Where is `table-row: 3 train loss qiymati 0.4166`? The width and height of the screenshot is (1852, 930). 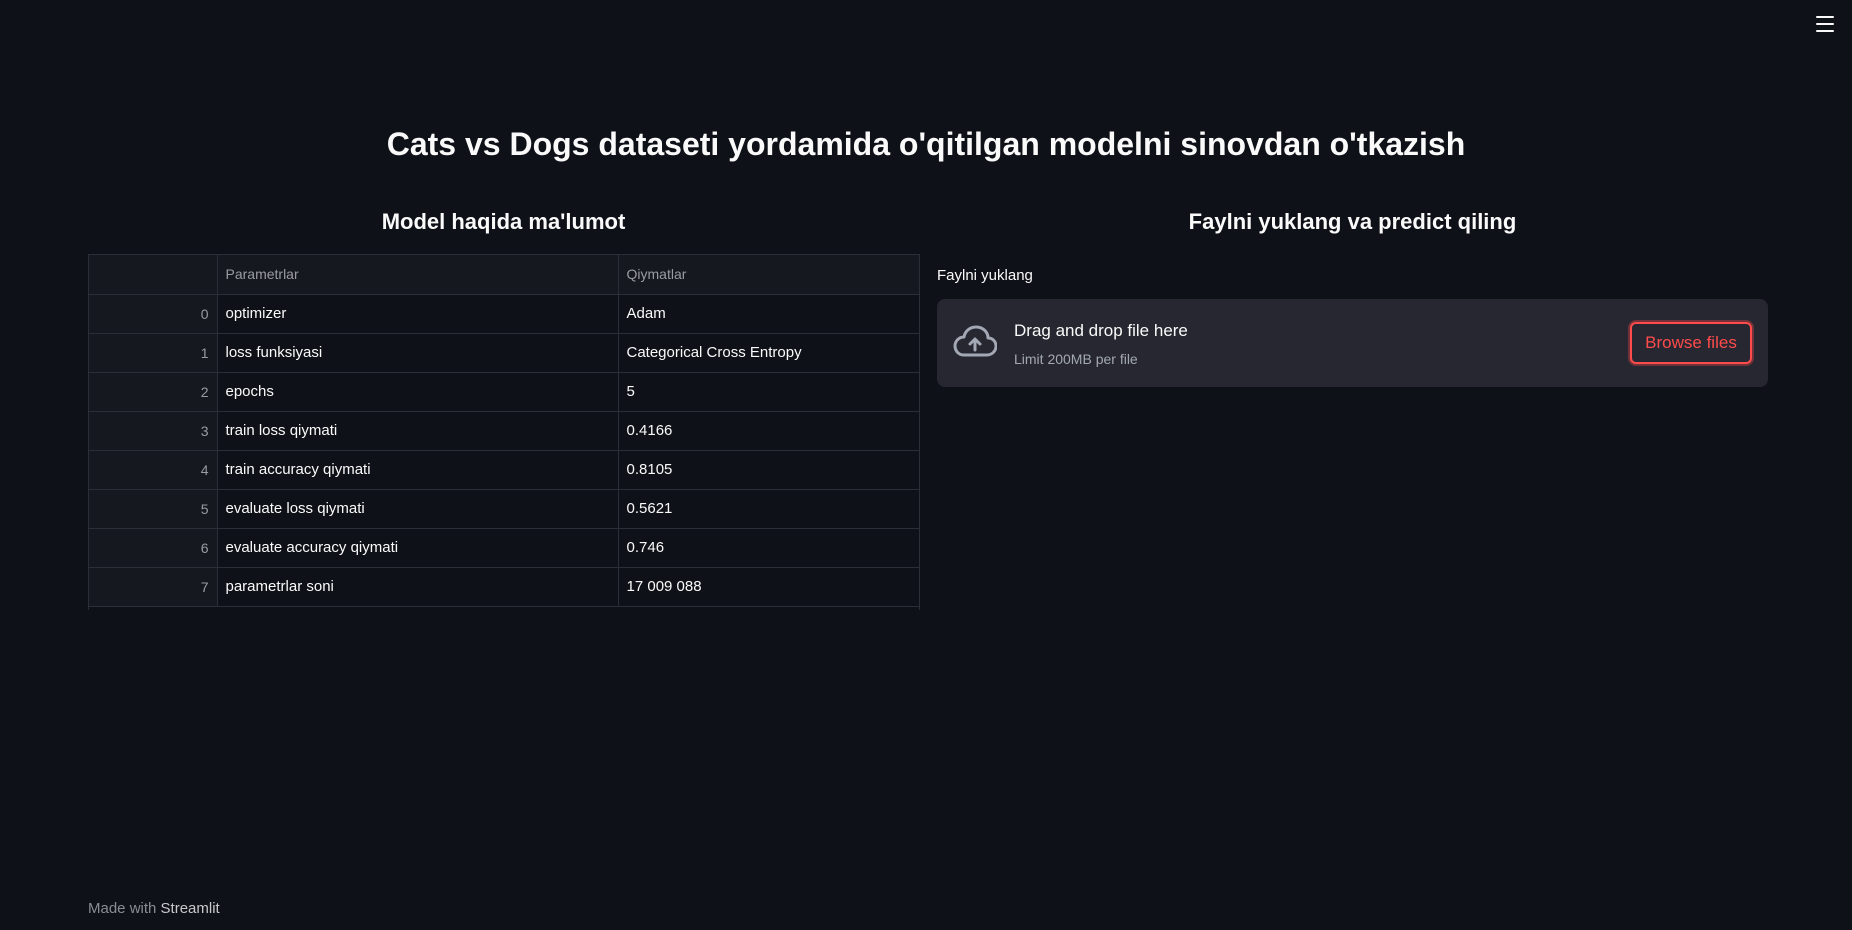
table-row: 3 train loss qiymati 0.4166 is located at coordinates (504, 431).